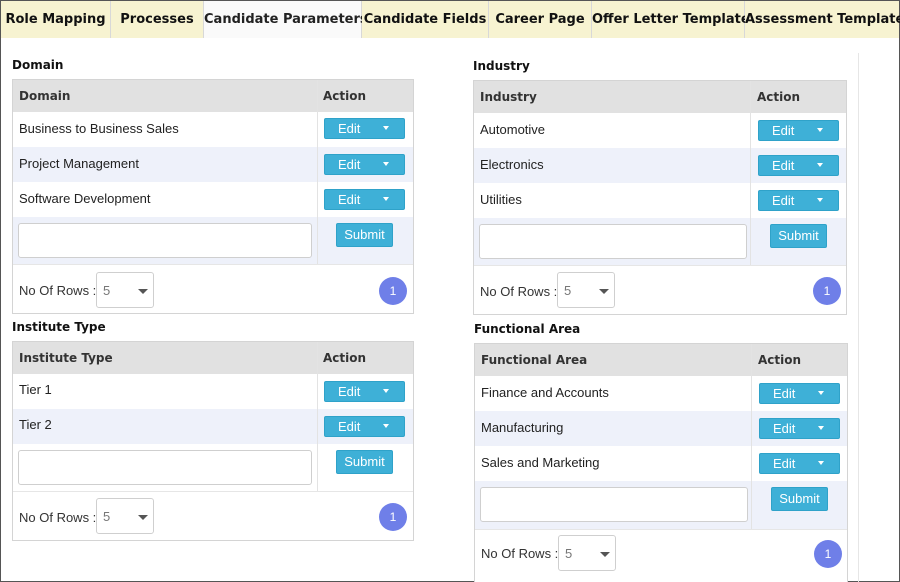 The width and height of the screenshot is (900, 582). Describe the element at coordinates (213, 164) in the screenshot. I see `table-row: Project Management Edit` at that location.